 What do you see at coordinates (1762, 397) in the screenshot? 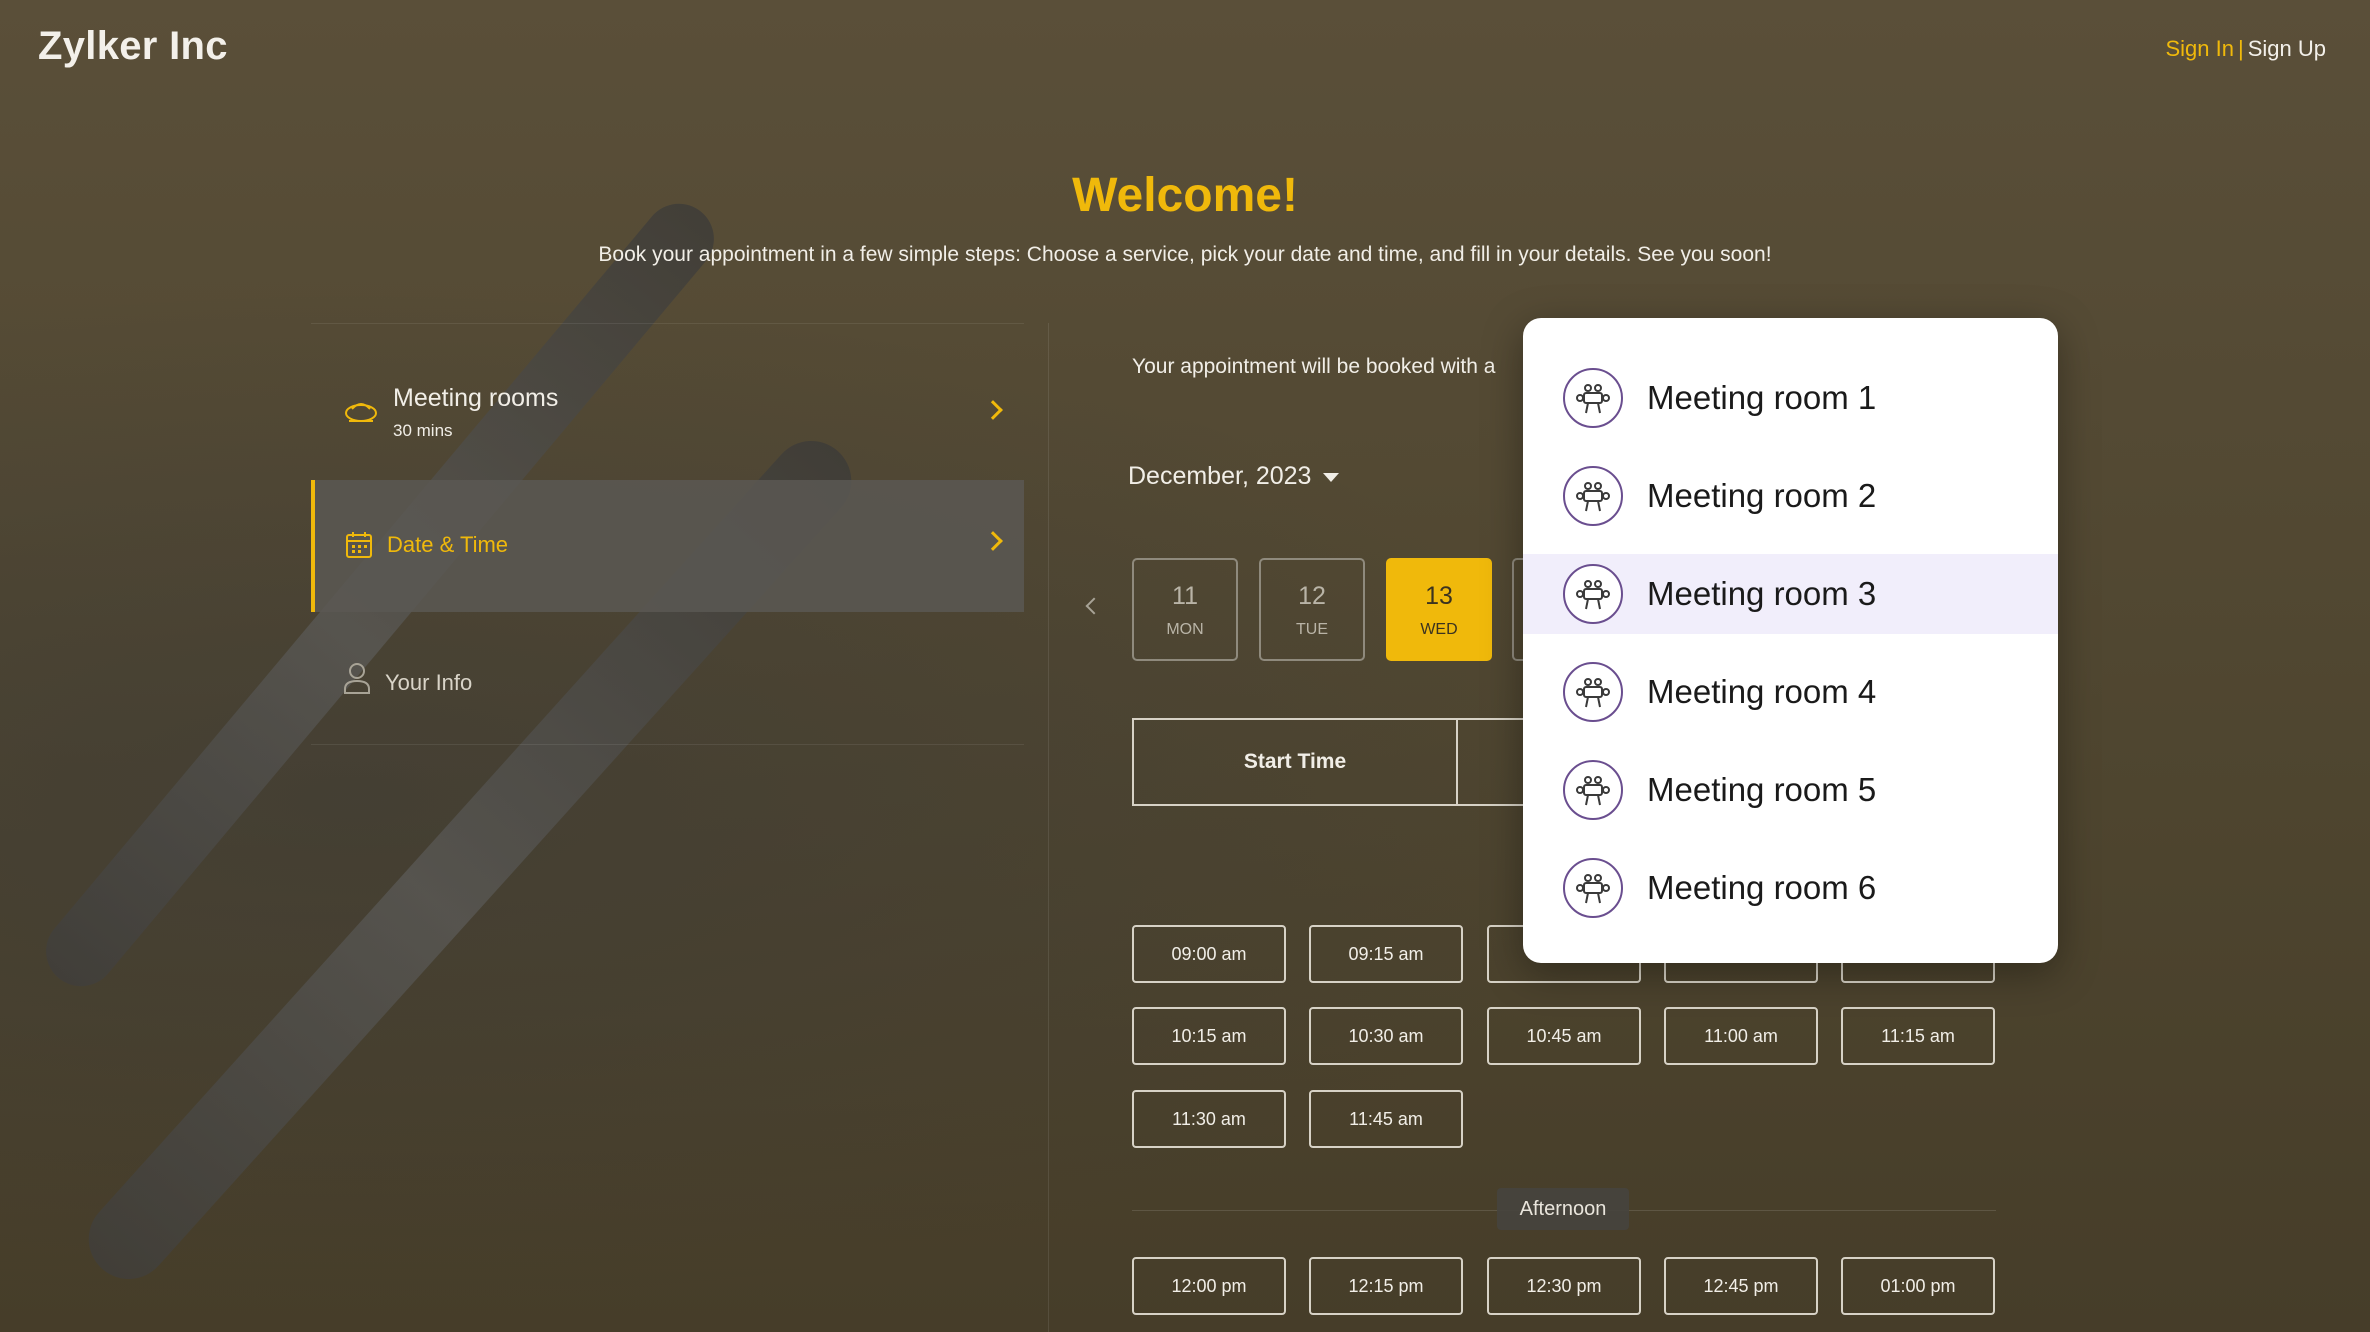
I see `meeting-room-label: Meeting room 1` at bounding box center [1762, 397].